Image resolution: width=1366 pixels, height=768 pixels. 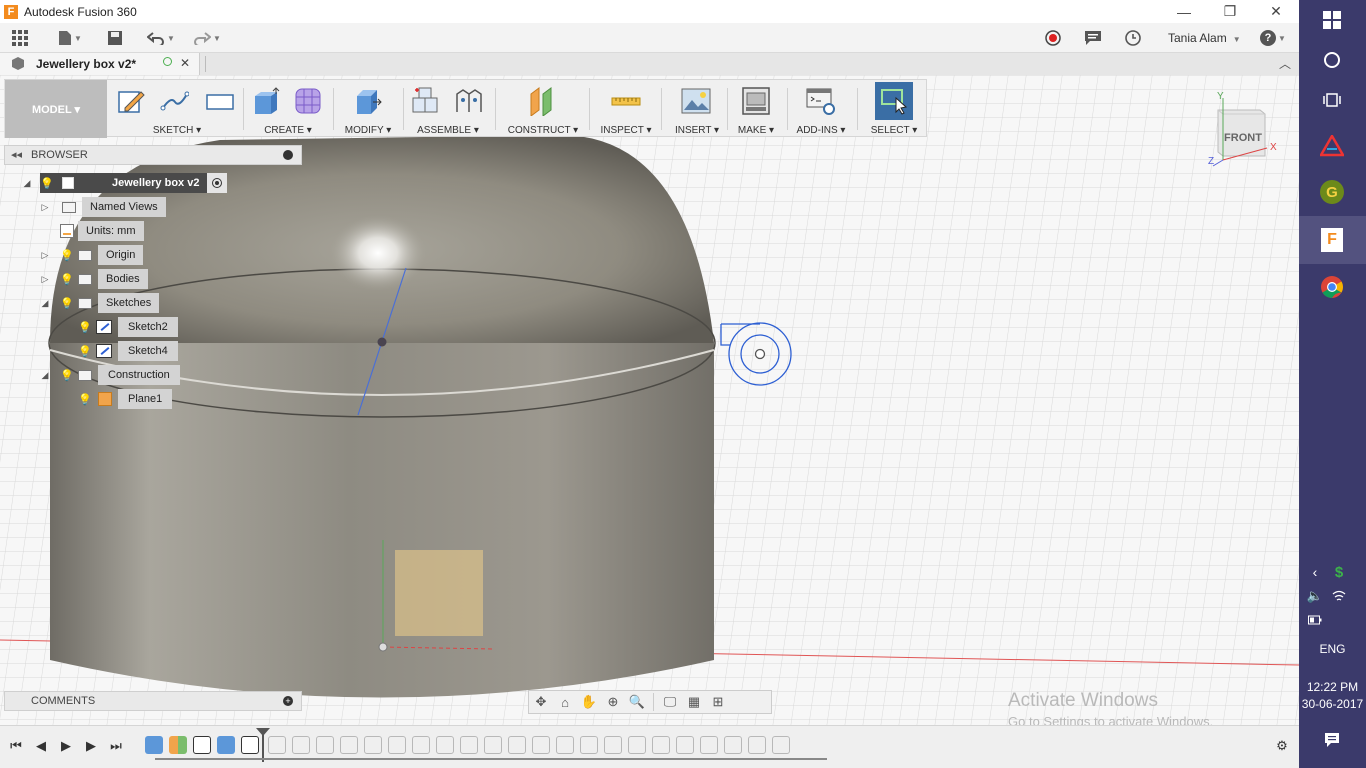 What do you see at coordinates (1332, 146) in the screenshot?
I see `autodesk-app-icon` at bounding box center [1332, 146].